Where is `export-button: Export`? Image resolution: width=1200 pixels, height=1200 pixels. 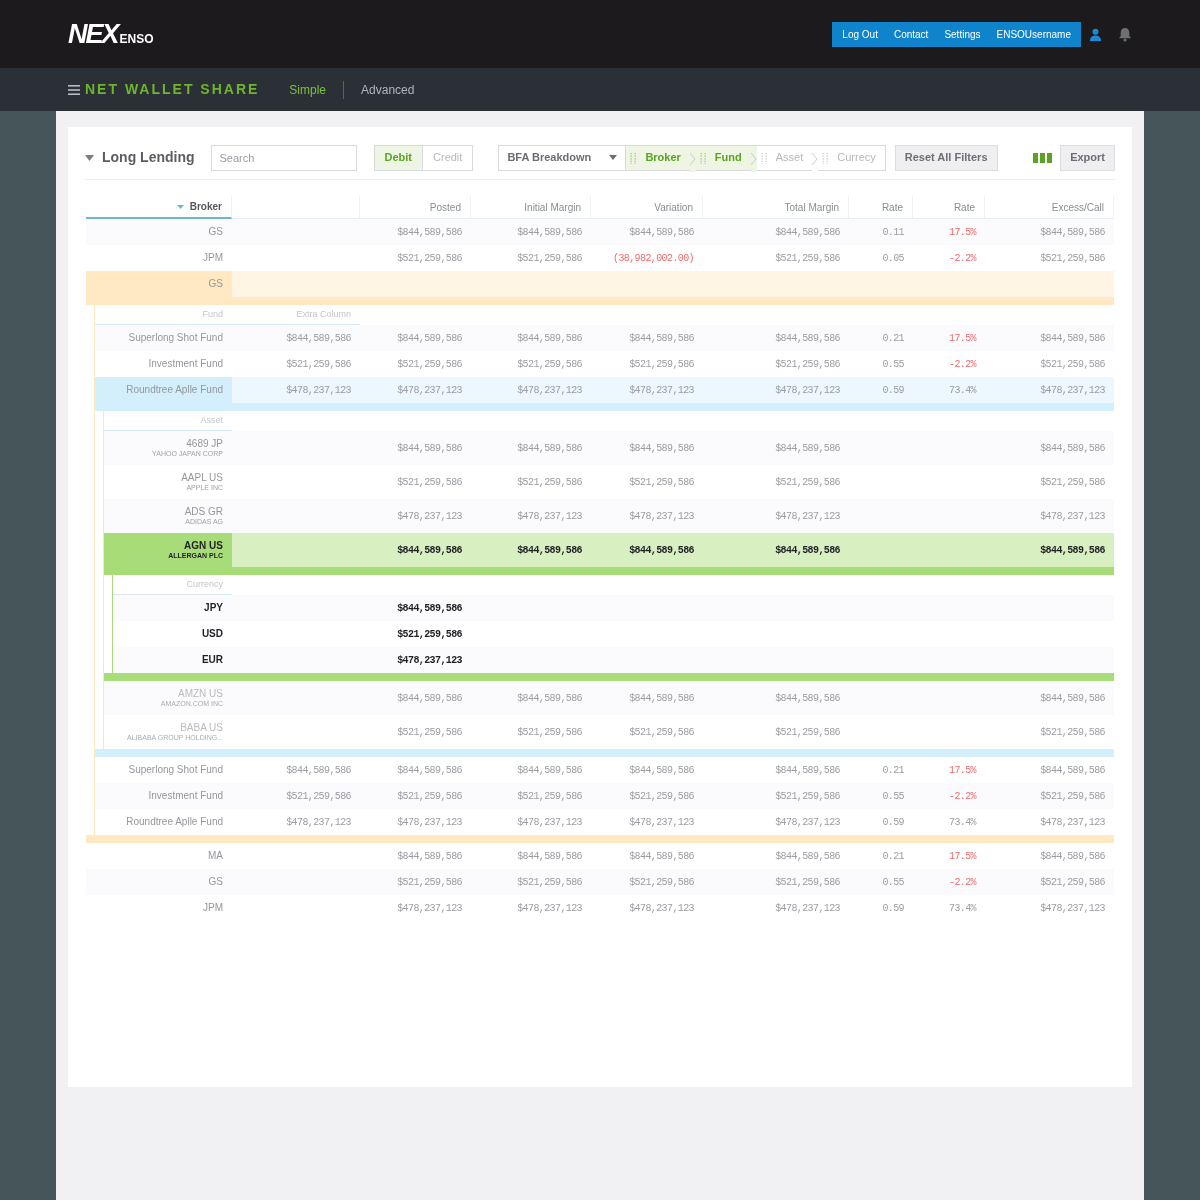 export-button: Export is located at coordinates (1087, 157).